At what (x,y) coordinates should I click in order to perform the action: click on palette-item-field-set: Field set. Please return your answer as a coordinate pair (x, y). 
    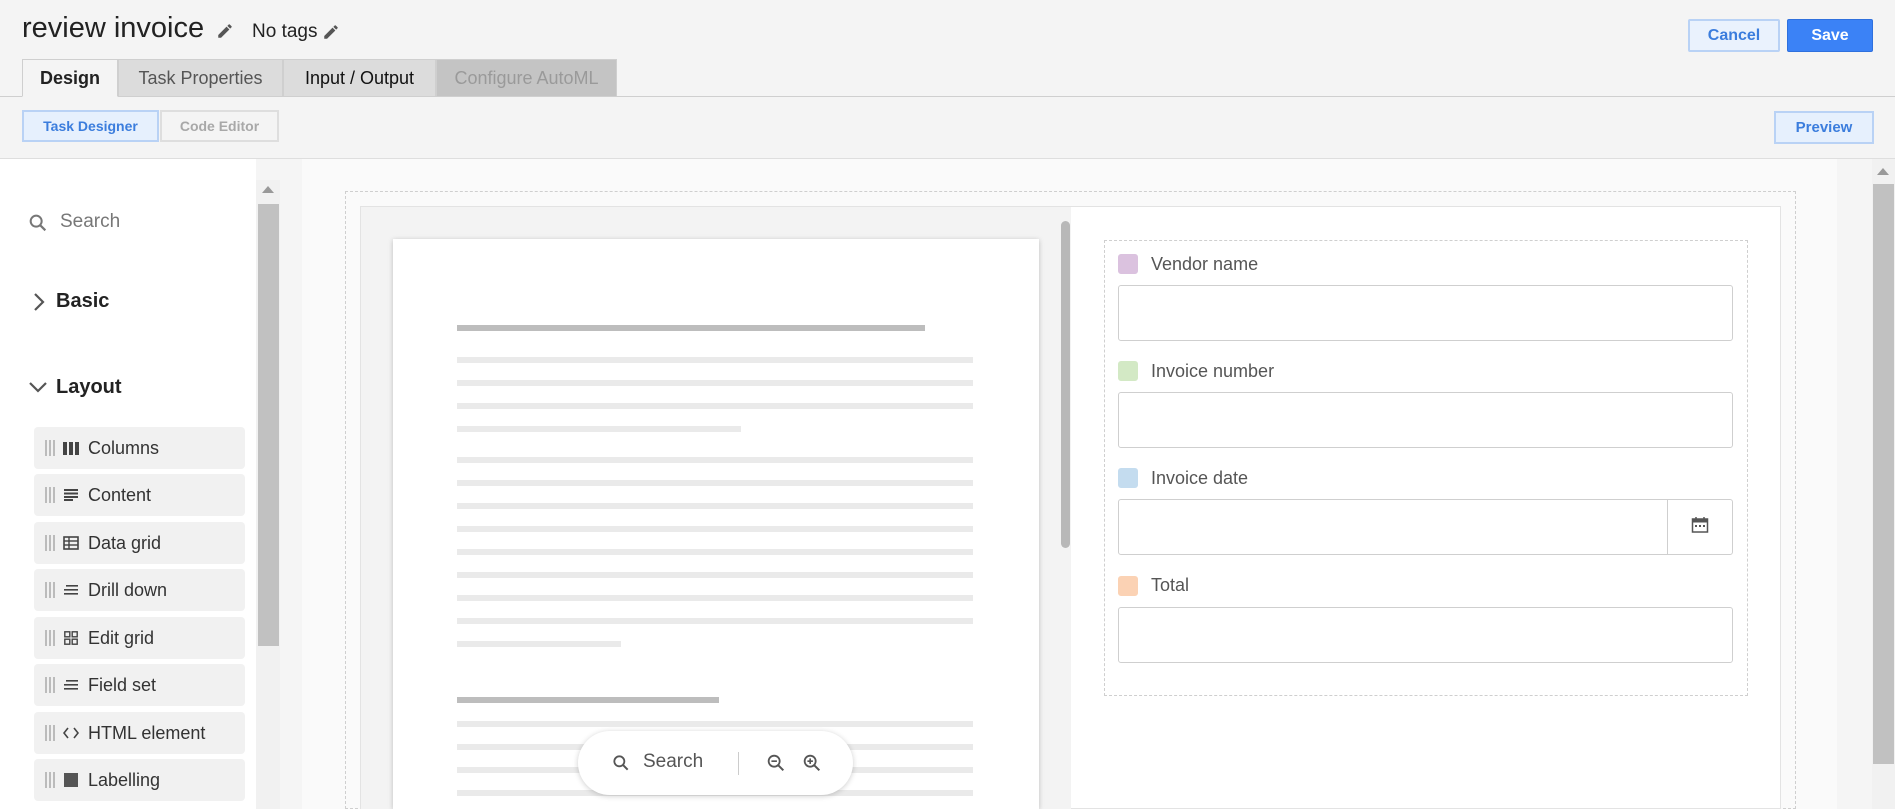
    Looking at the image, I should click on (139, 685).